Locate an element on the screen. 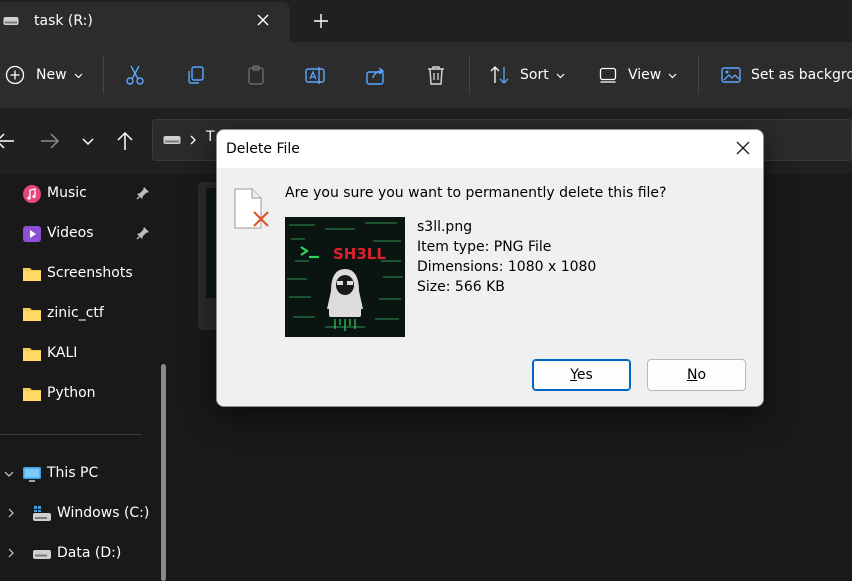  back-arrow-icon is located at coordinates (8, 141).